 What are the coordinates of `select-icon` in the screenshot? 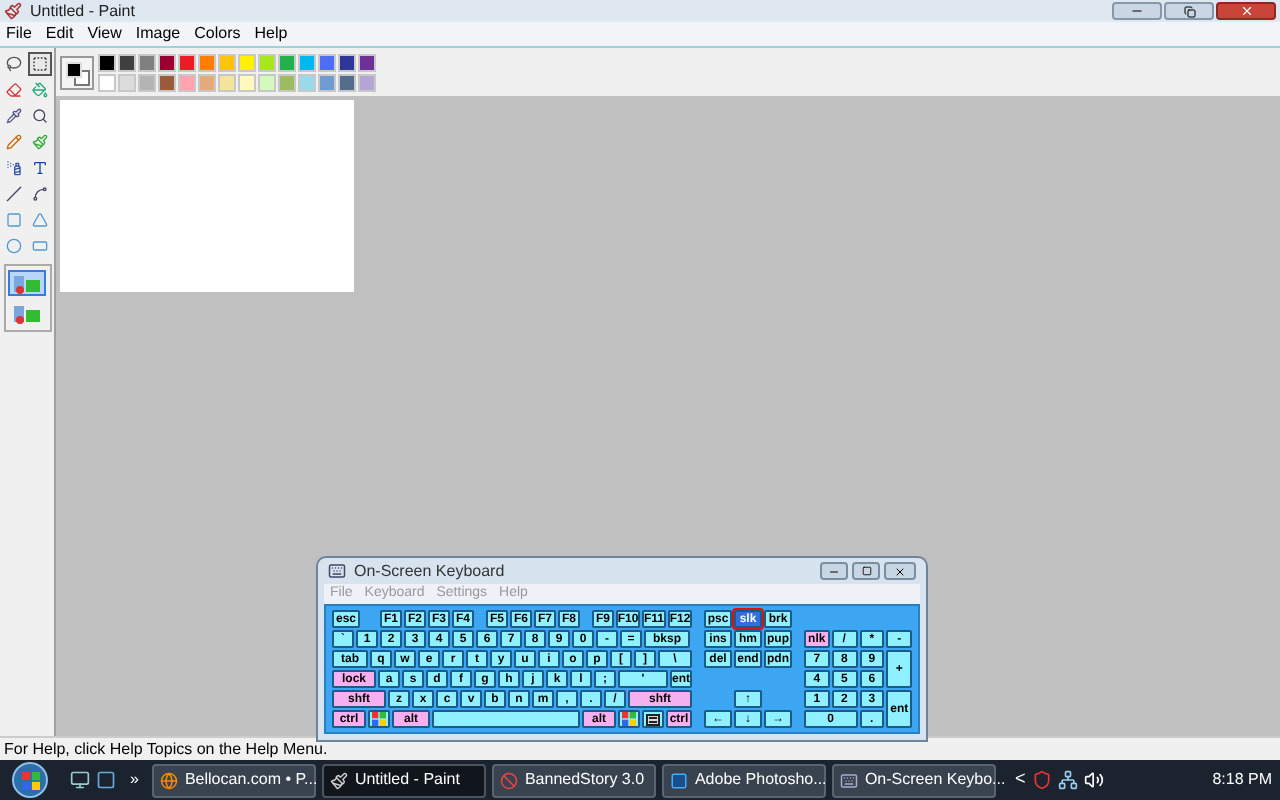 It's located at (40, 64).